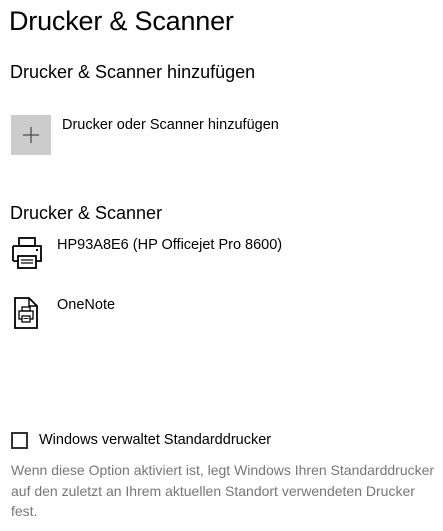 This screenshot has width=443, height=531. I want to click on printer-icon, so click(27, 253).